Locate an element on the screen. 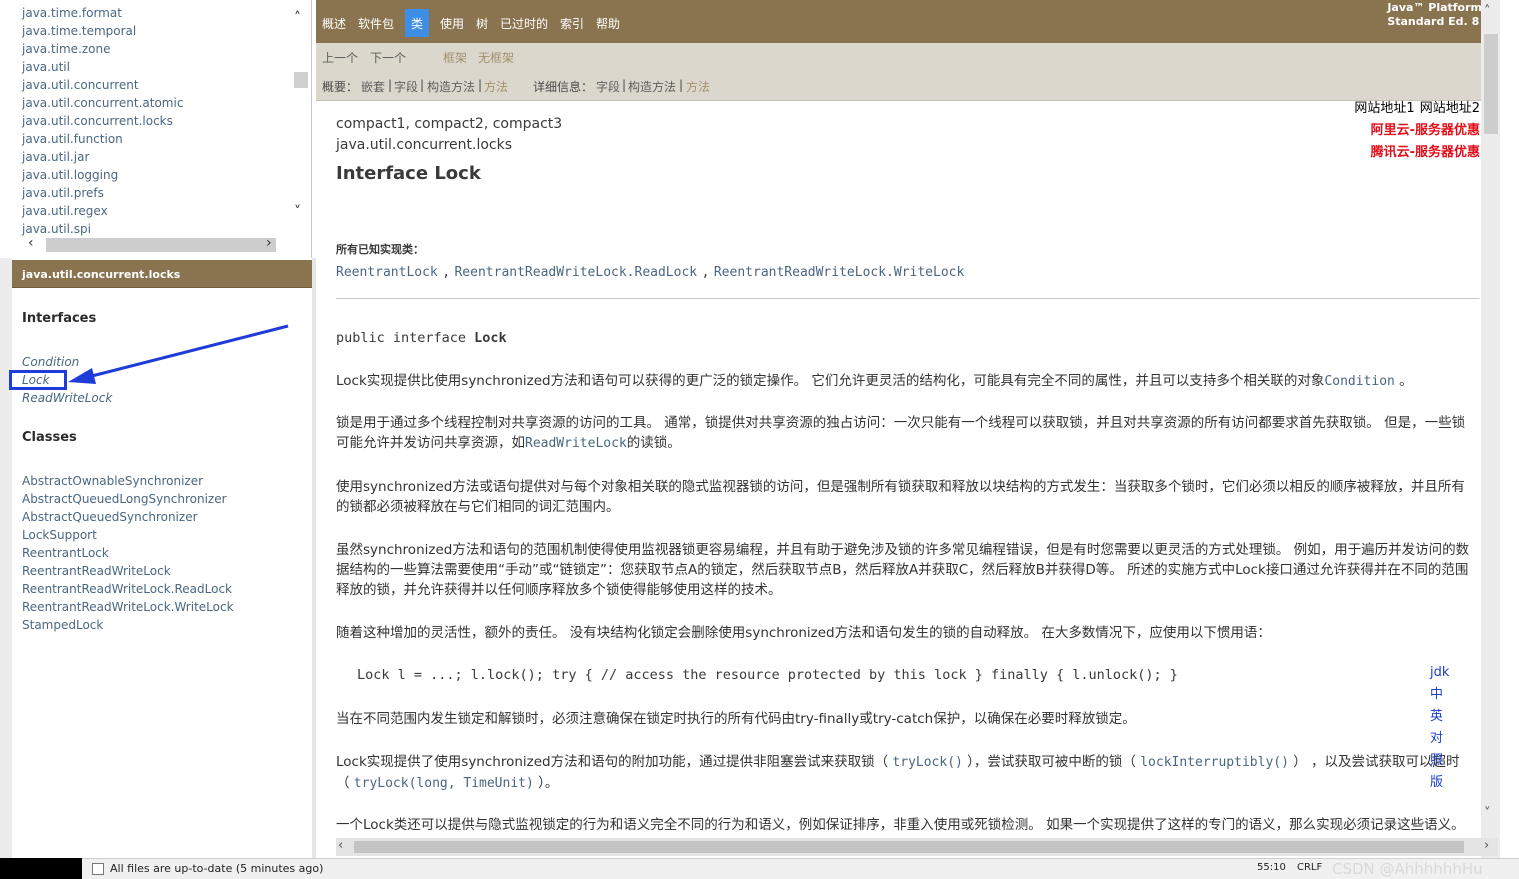 The image size is (1519, 879). jdk-link-char: 版 is located at coordinates (1441, 783).